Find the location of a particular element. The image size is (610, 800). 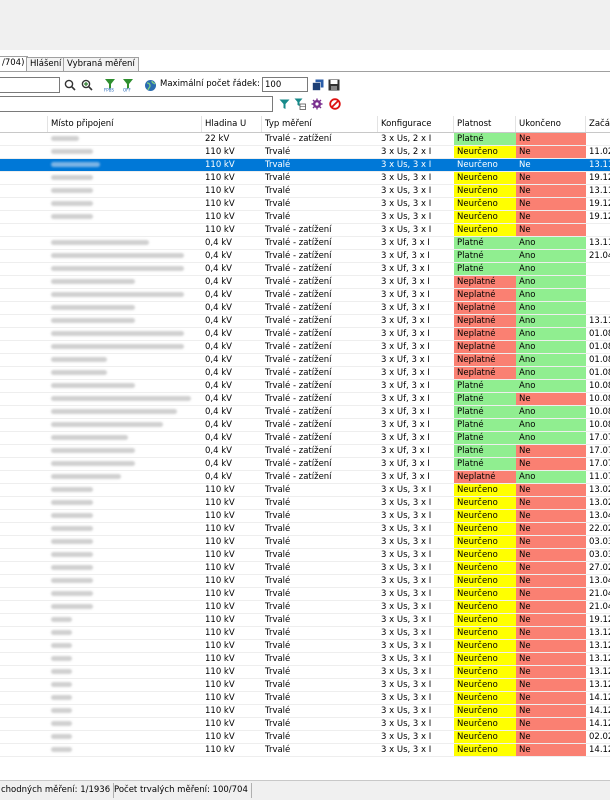

max-rows-input is located at coordinates (285, 84).